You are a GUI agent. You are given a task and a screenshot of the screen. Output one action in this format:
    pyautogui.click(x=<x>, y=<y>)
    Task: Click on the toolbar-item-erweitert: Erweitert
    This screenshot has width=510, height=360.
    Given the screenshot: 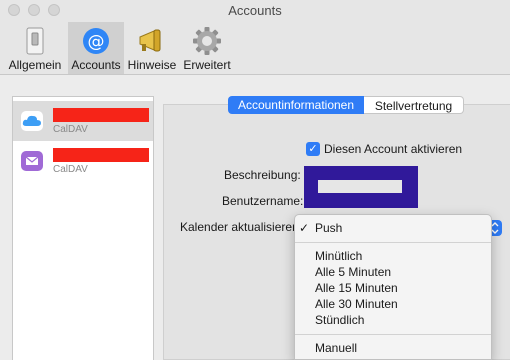 What is the action you would take?
    pyautogui.click(x=207, y=48)
    